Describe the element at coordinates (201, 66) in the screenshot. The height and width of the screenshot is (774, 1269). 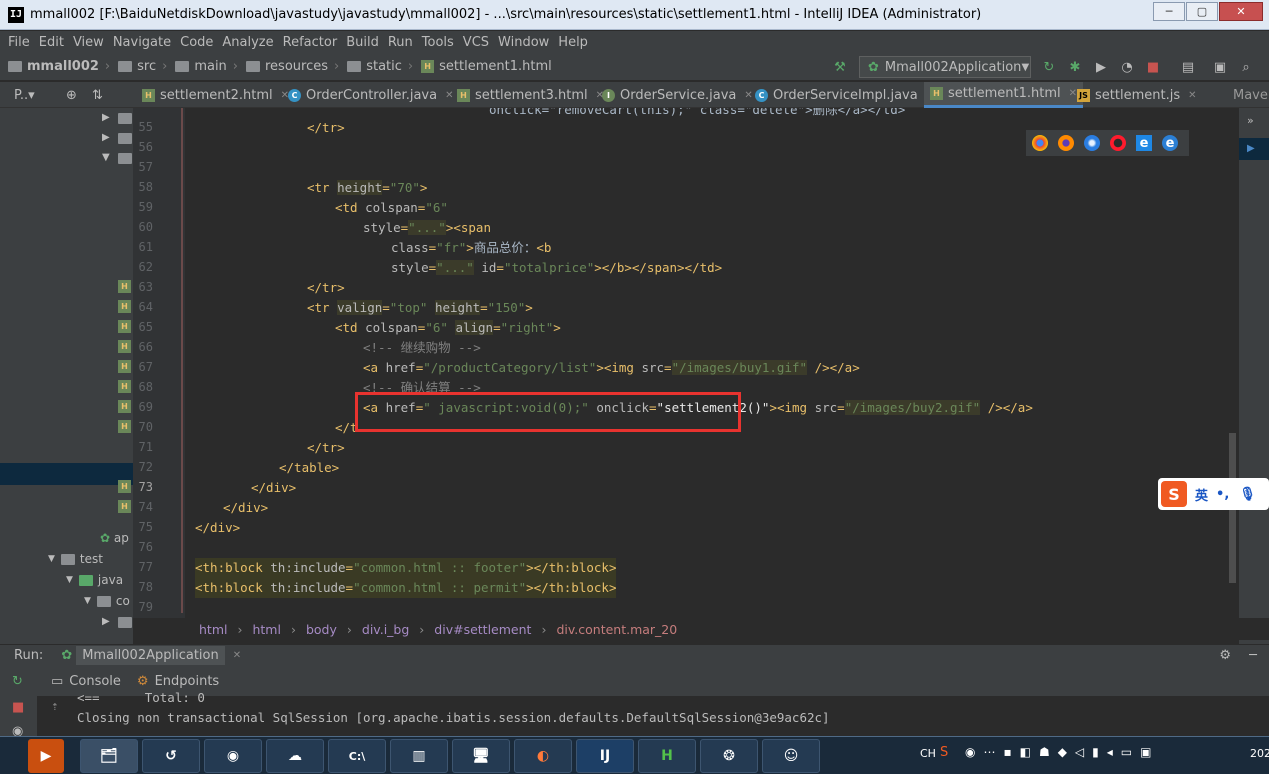
I see `crumb-main: main` at that location.